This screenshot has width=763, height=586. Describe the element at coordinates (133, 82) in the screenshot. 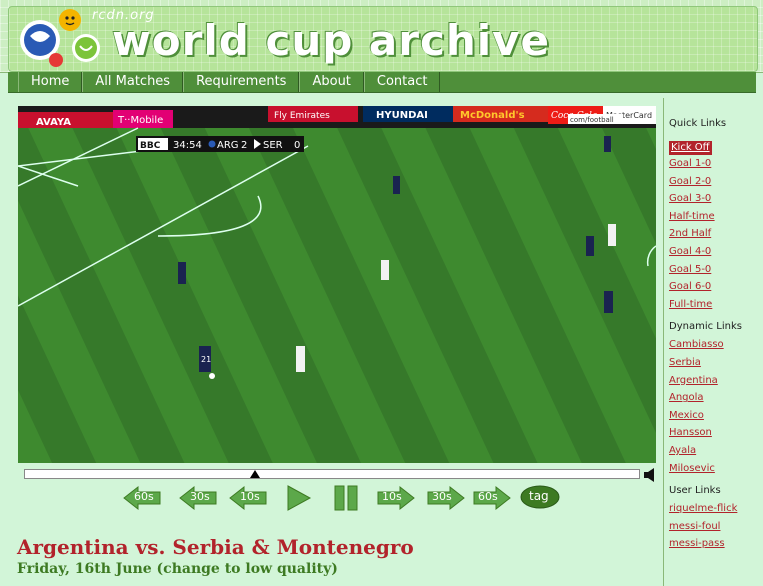

I see `nav-all-matches: All Matches` at that location.